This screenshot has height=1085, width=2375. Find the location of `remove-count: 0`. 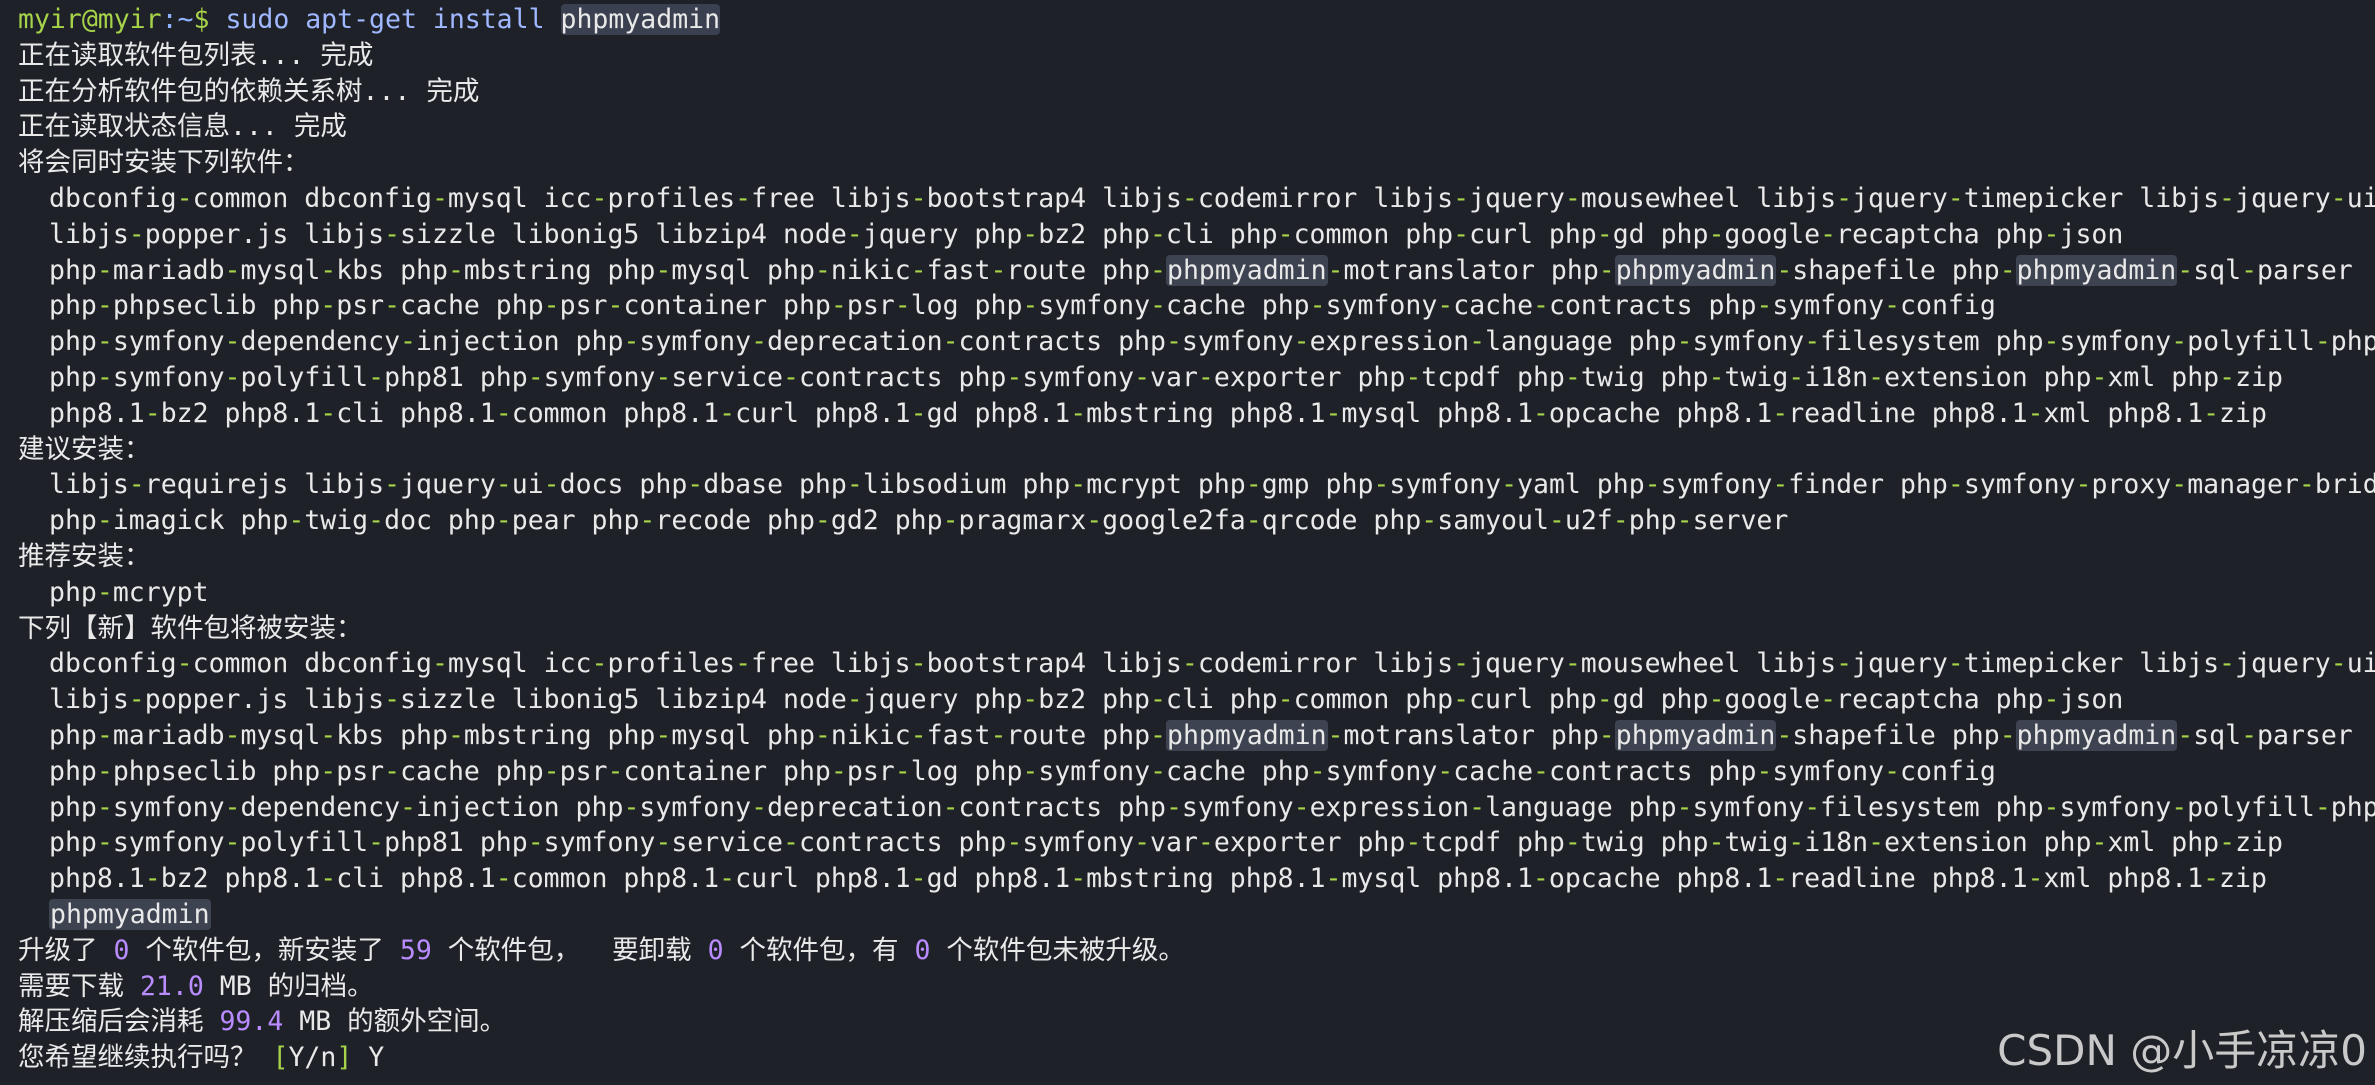

remove-count: 0 is located at coordinates (715, 950).